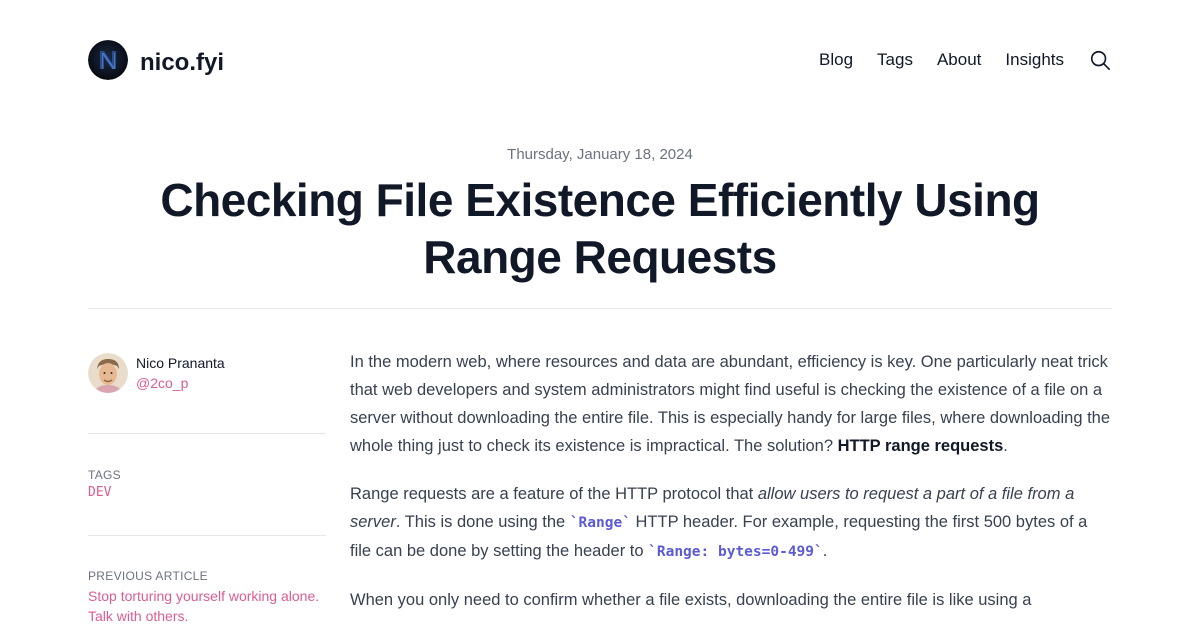 This screenshot has height=634, width=1200. I want to click on main-nav: Blog Tags About Insights, so click(953, 60).